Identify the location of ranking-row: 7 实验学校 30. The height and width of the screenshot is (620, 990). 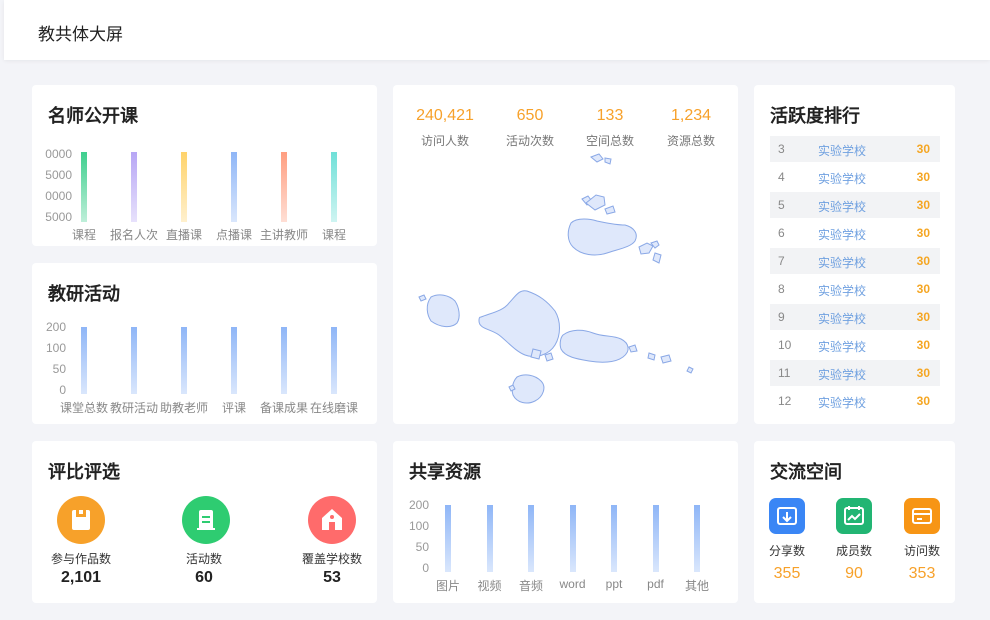
(855, 261).